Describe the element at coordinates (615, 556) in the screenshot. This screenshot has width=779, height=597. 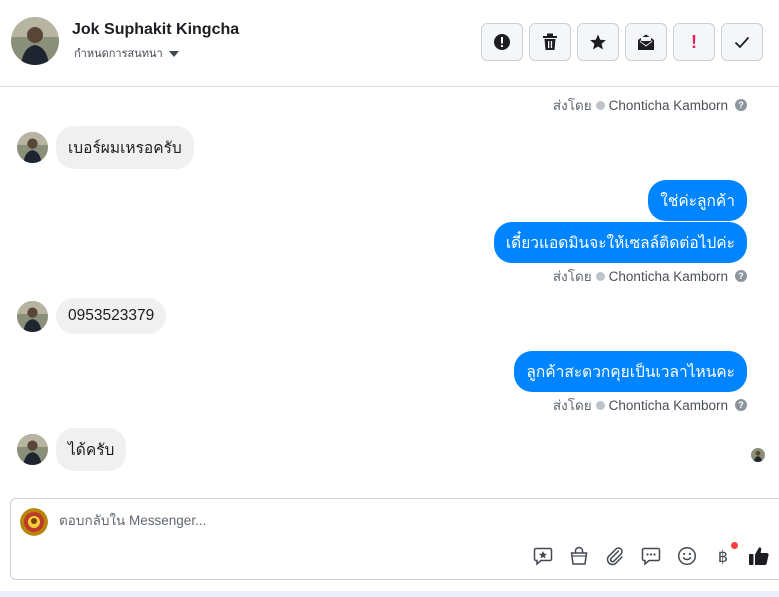
I see `attachment-icon` at that location.